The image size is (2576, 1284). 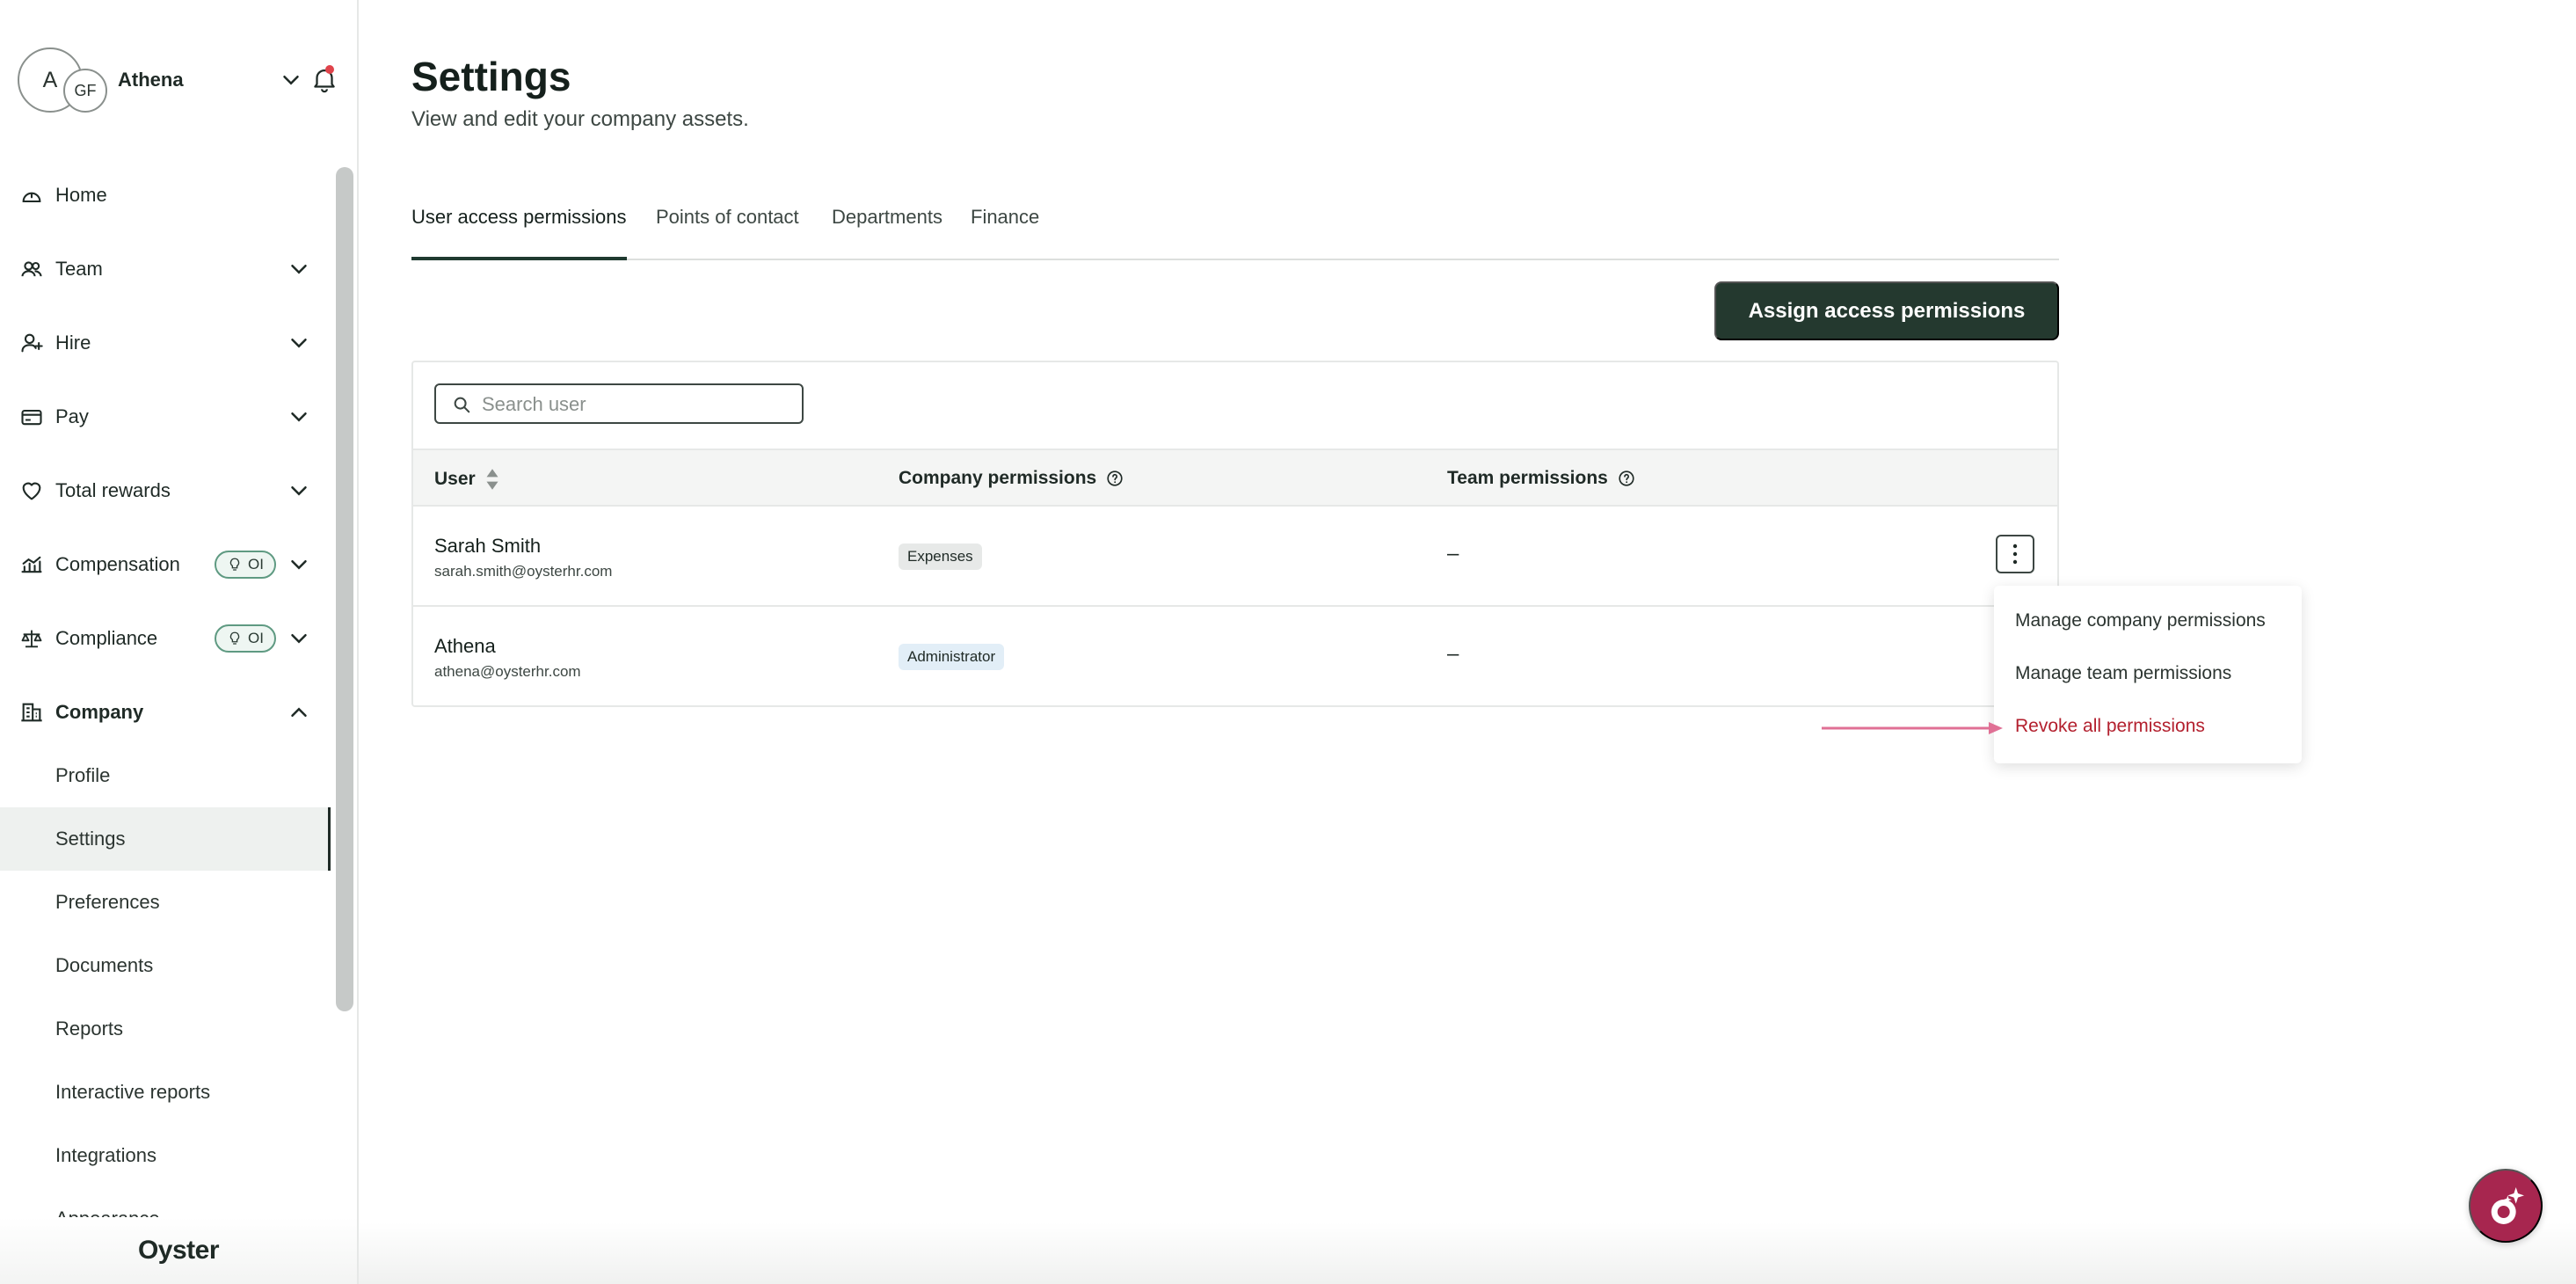 I want to click on user-name: Athena, so click(x=465, y=646).